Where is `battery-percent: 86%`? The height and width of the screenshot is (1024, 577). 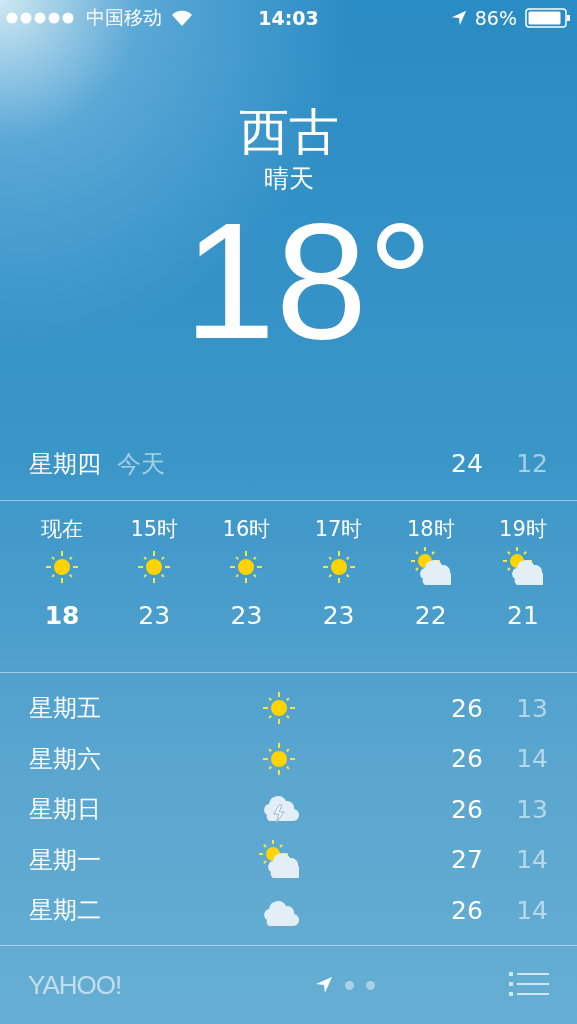
battery-percent: 86% is located at coordinates (495, 18).